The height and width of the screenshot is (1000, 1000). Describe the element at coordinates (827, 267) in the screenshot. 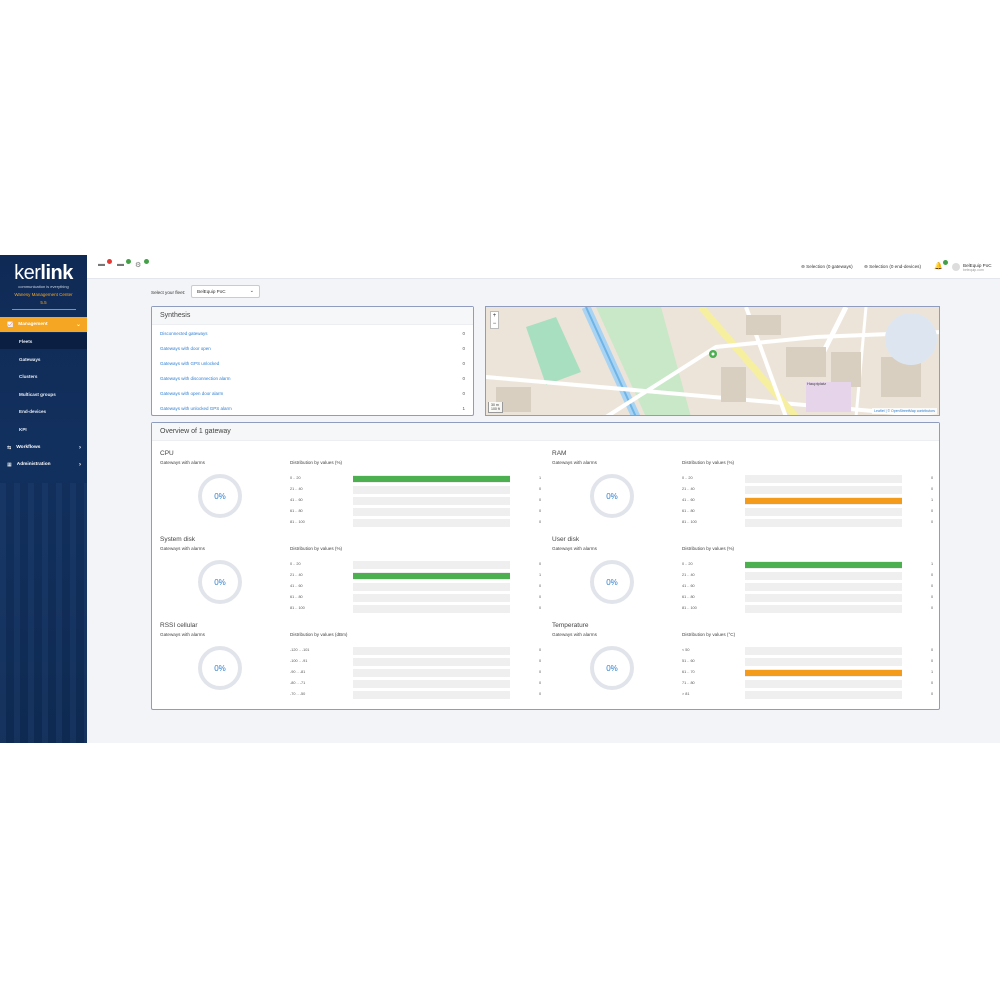

I see `selection-gateways-button: ⊖ Selection (0 gateways)` at that location.